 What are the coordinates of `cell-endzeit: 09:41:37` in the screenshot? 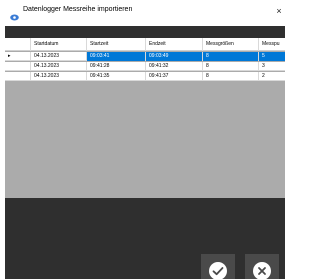 It's located at (174, 76).